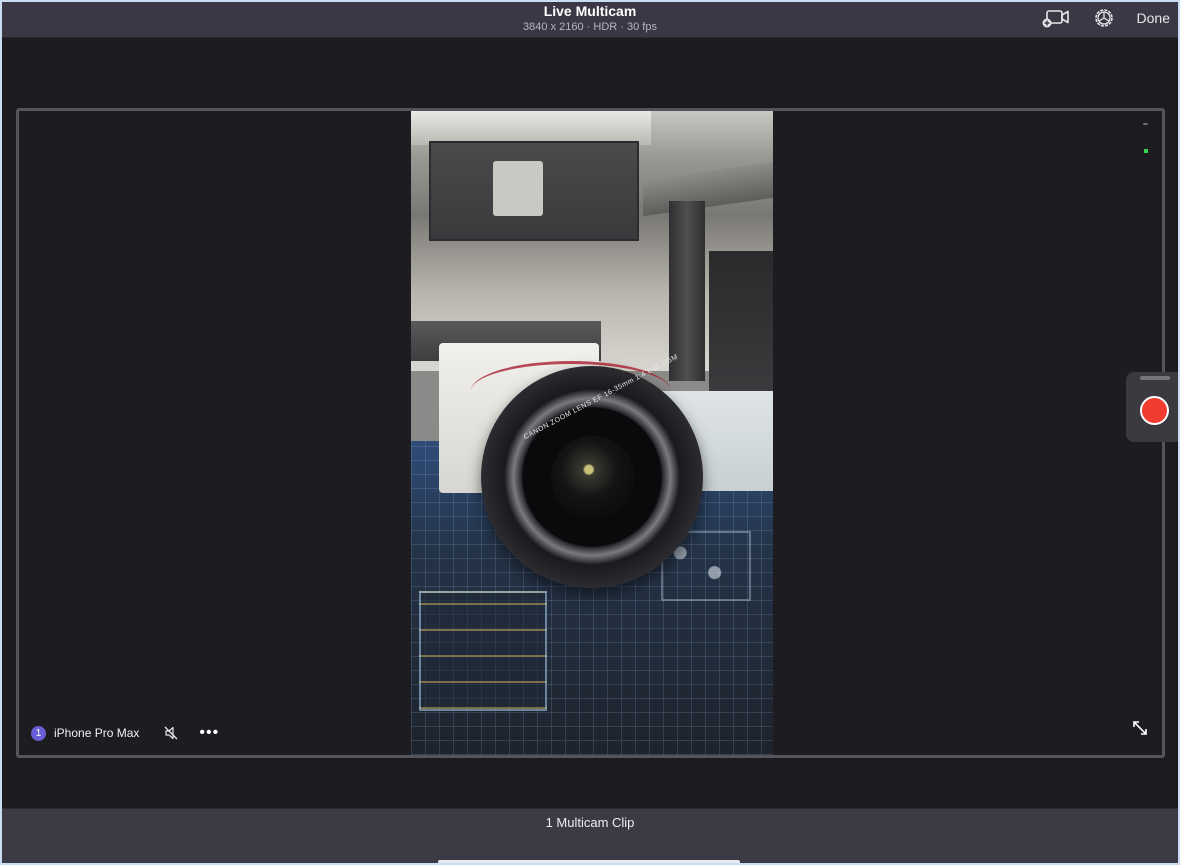 Image resolution: width=1180 pixels, height=865 pixels. Describe the element at coordinates (1145, 124) in the screenshot. I see `signal-indicator` at that location.